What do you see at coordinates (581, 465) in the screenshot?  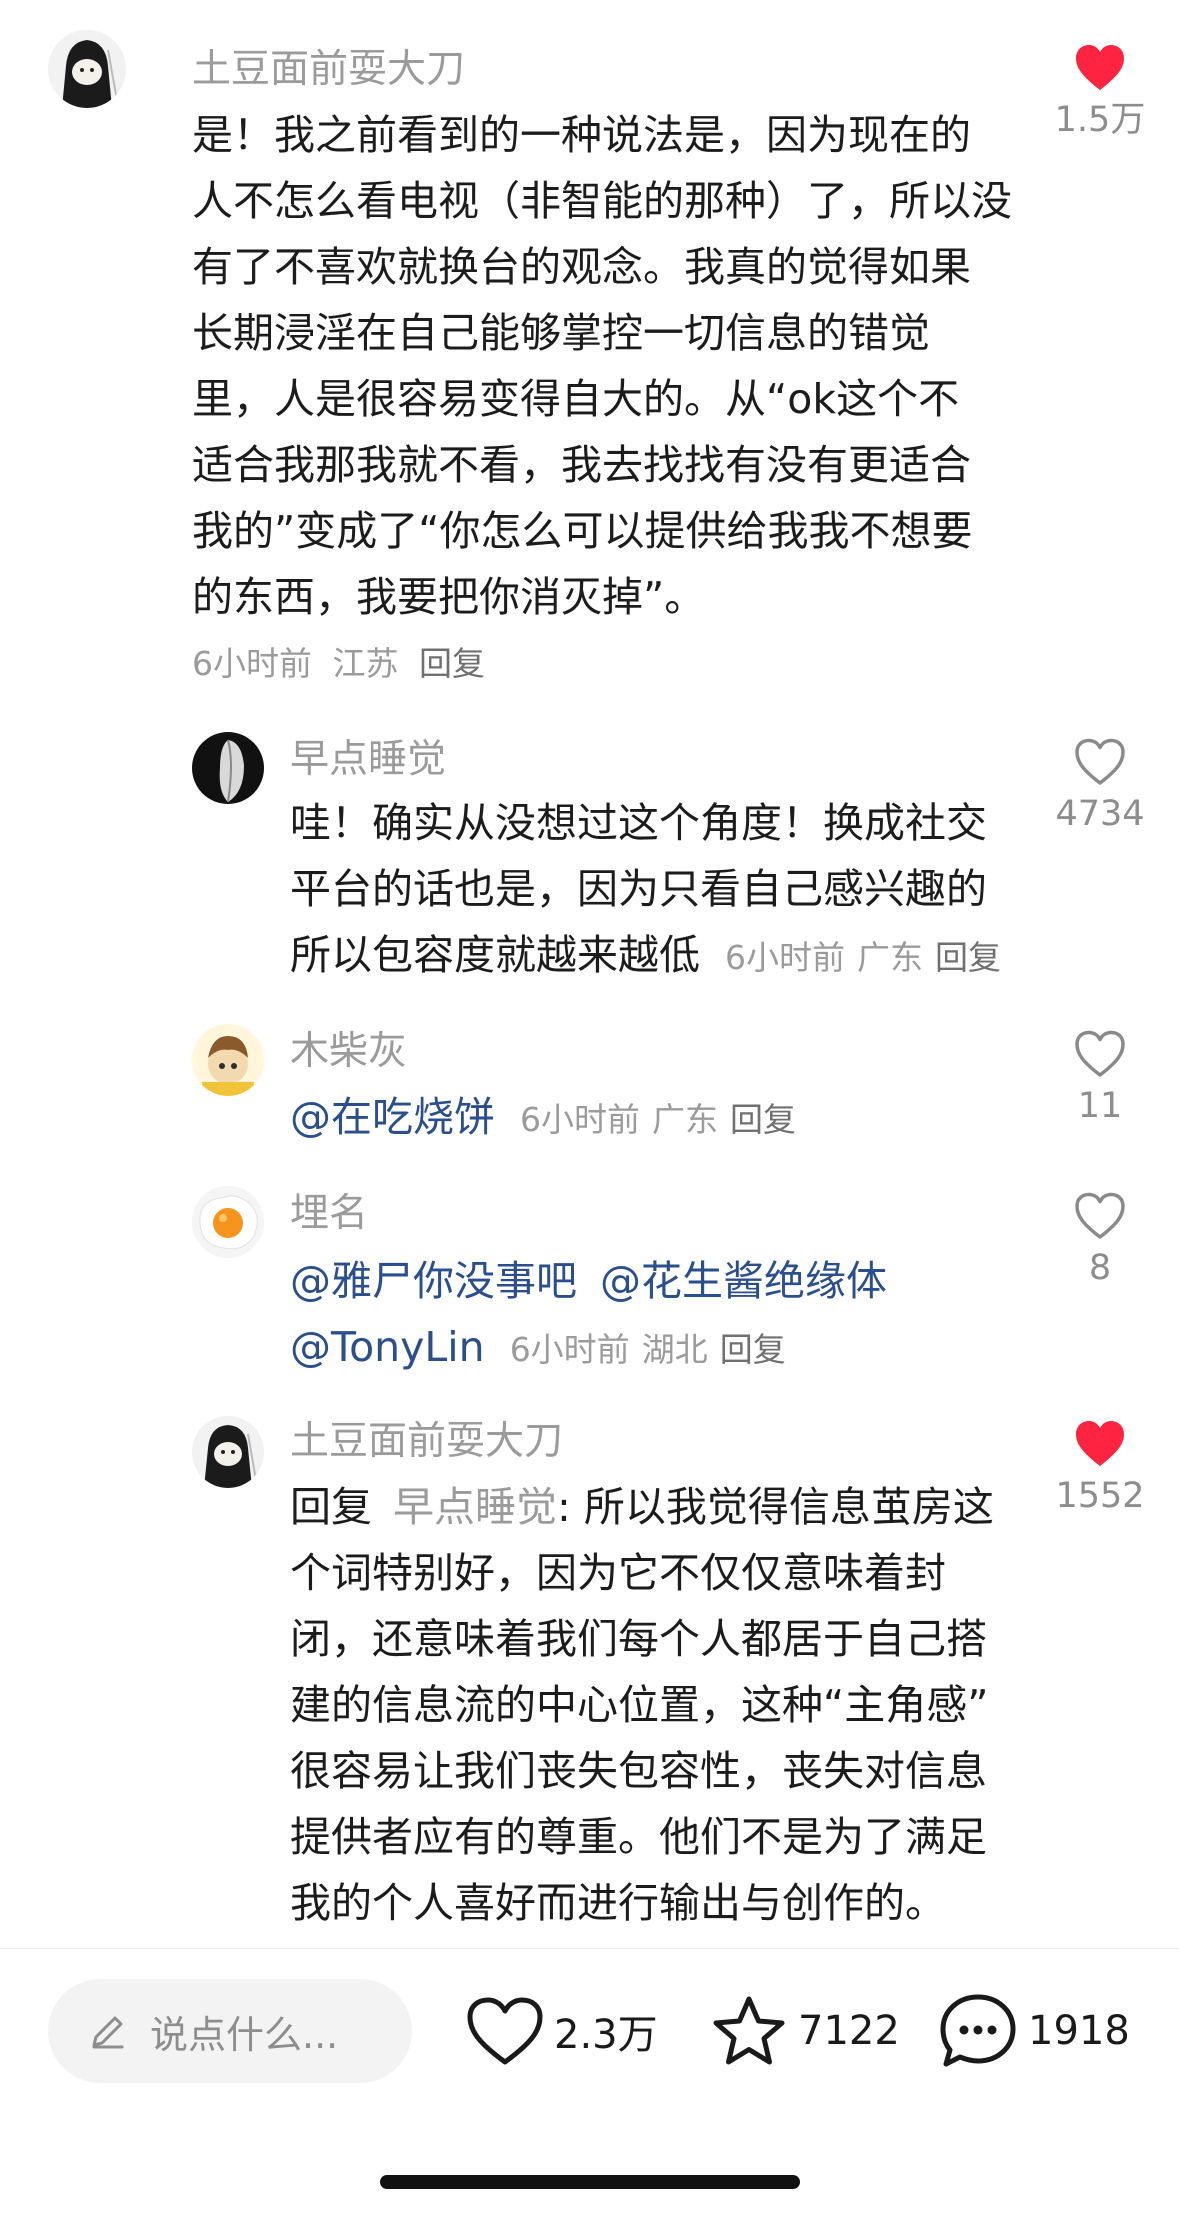 I see `comment-line: 适合我那我就不看，我去找找有没有更适合` at bounding box center [581, 465].